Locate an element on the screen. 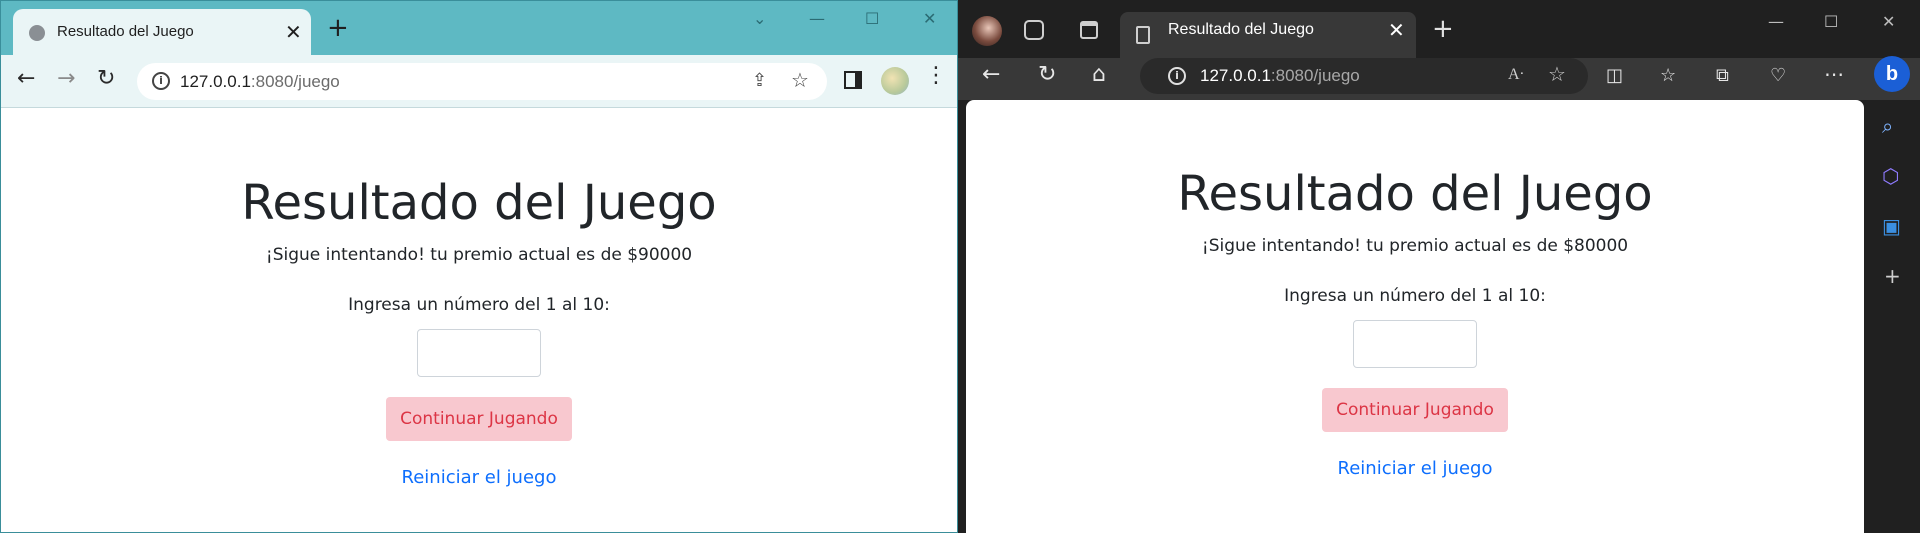  toolbar: ← → ↻ i 127.0.0.1:8080/juego ⇪ ☆ ⋮ is located at coordinates (479, 81).